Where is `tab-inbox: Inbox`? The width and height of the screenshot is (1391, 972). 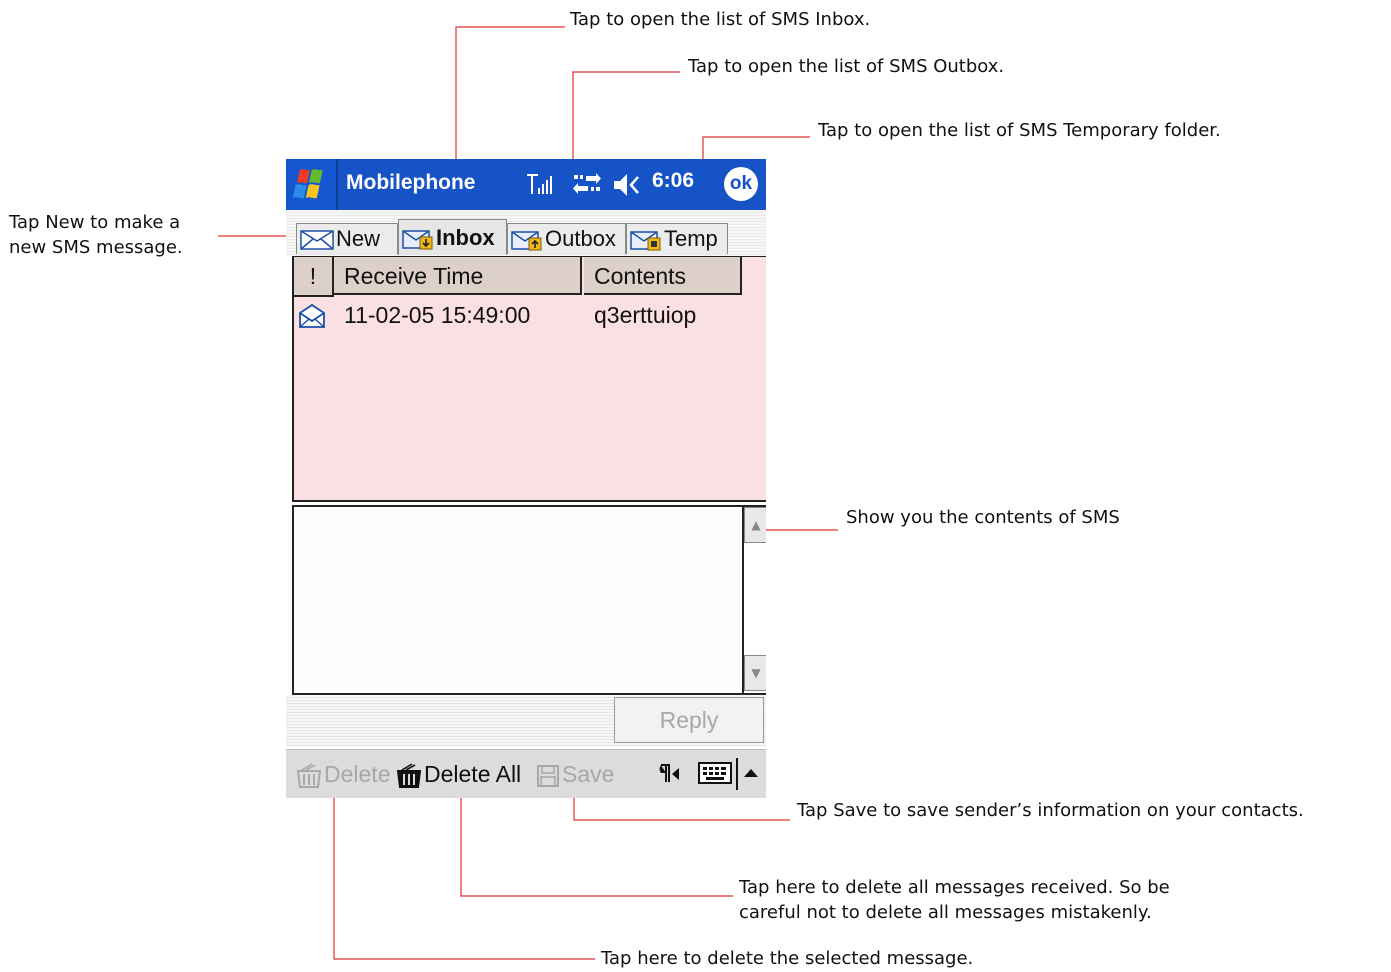 tab-inbox: Inbox is located at coordinates (452, 237).